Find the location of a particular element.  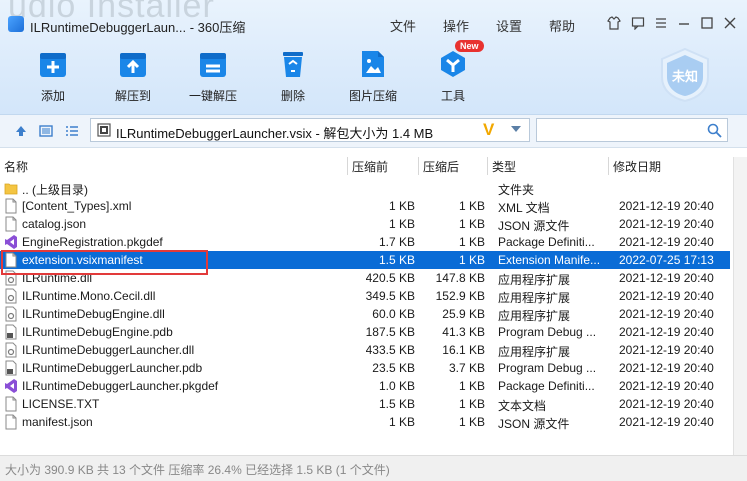

file-name: ILRuntimeDebugEngine.dll is located at coordinates (93, 314).